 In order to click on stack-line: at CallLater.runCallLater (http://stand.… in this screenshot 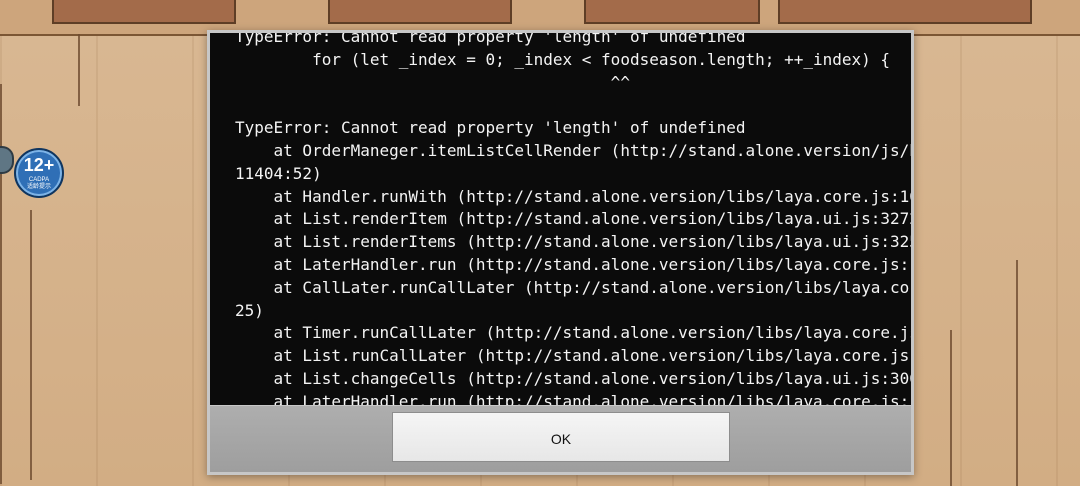, I will do `click(592, 287)`.